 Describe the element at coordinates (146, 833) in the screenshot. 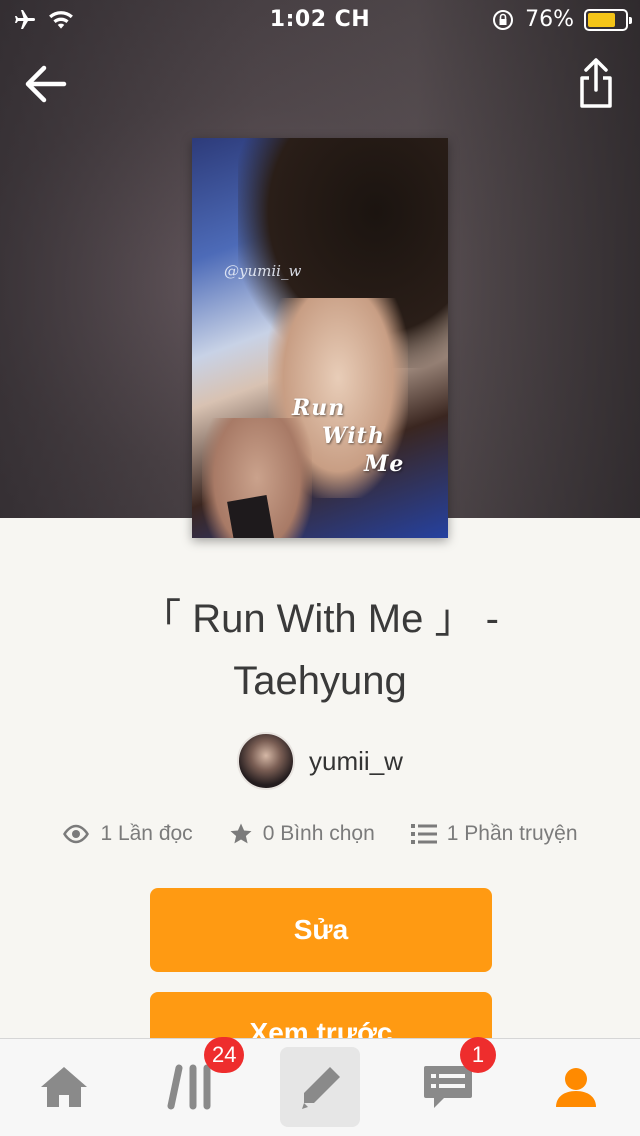

I see `reads-count: 1 Lần đọc` at that location.